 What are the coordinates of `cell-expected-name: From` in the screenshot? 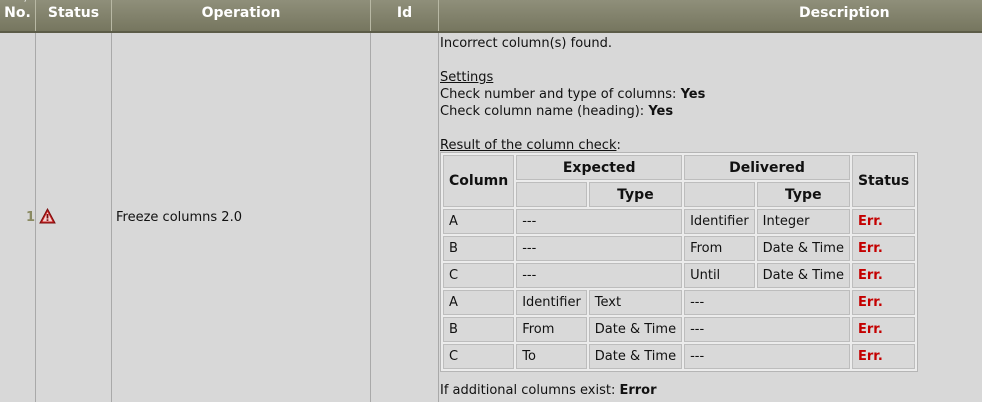 It's located at (551, 329).